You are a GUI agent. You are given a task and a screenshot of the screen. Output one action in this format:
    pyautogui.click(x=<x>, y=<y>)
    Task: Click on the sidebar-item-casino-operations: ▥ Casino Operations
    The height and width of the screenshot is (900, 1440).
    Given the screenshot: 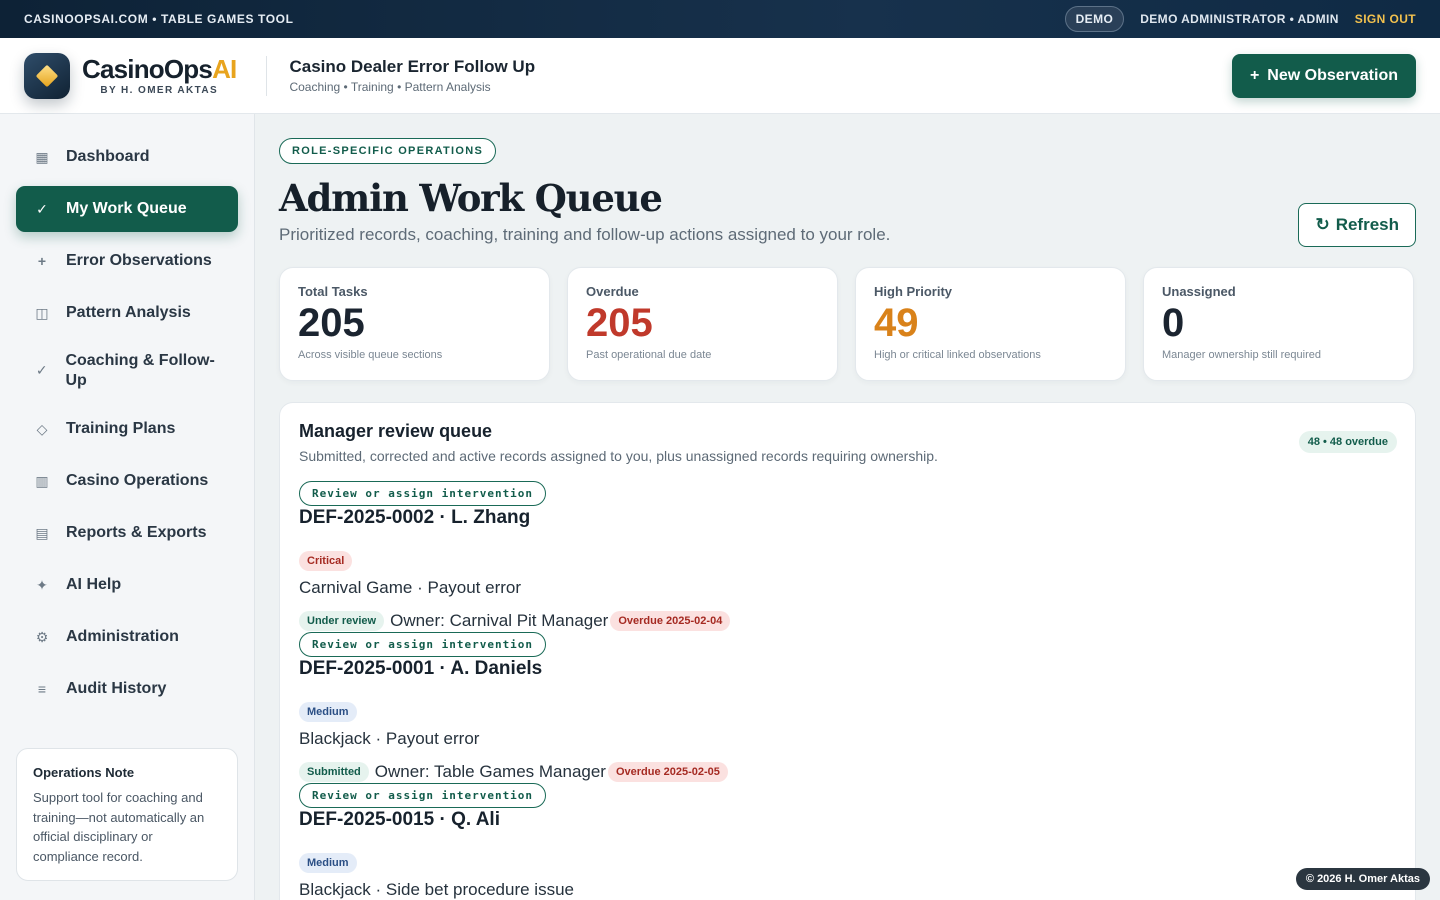 What is the action you would take?
    pyautogui.click(x=127, y=481)
    